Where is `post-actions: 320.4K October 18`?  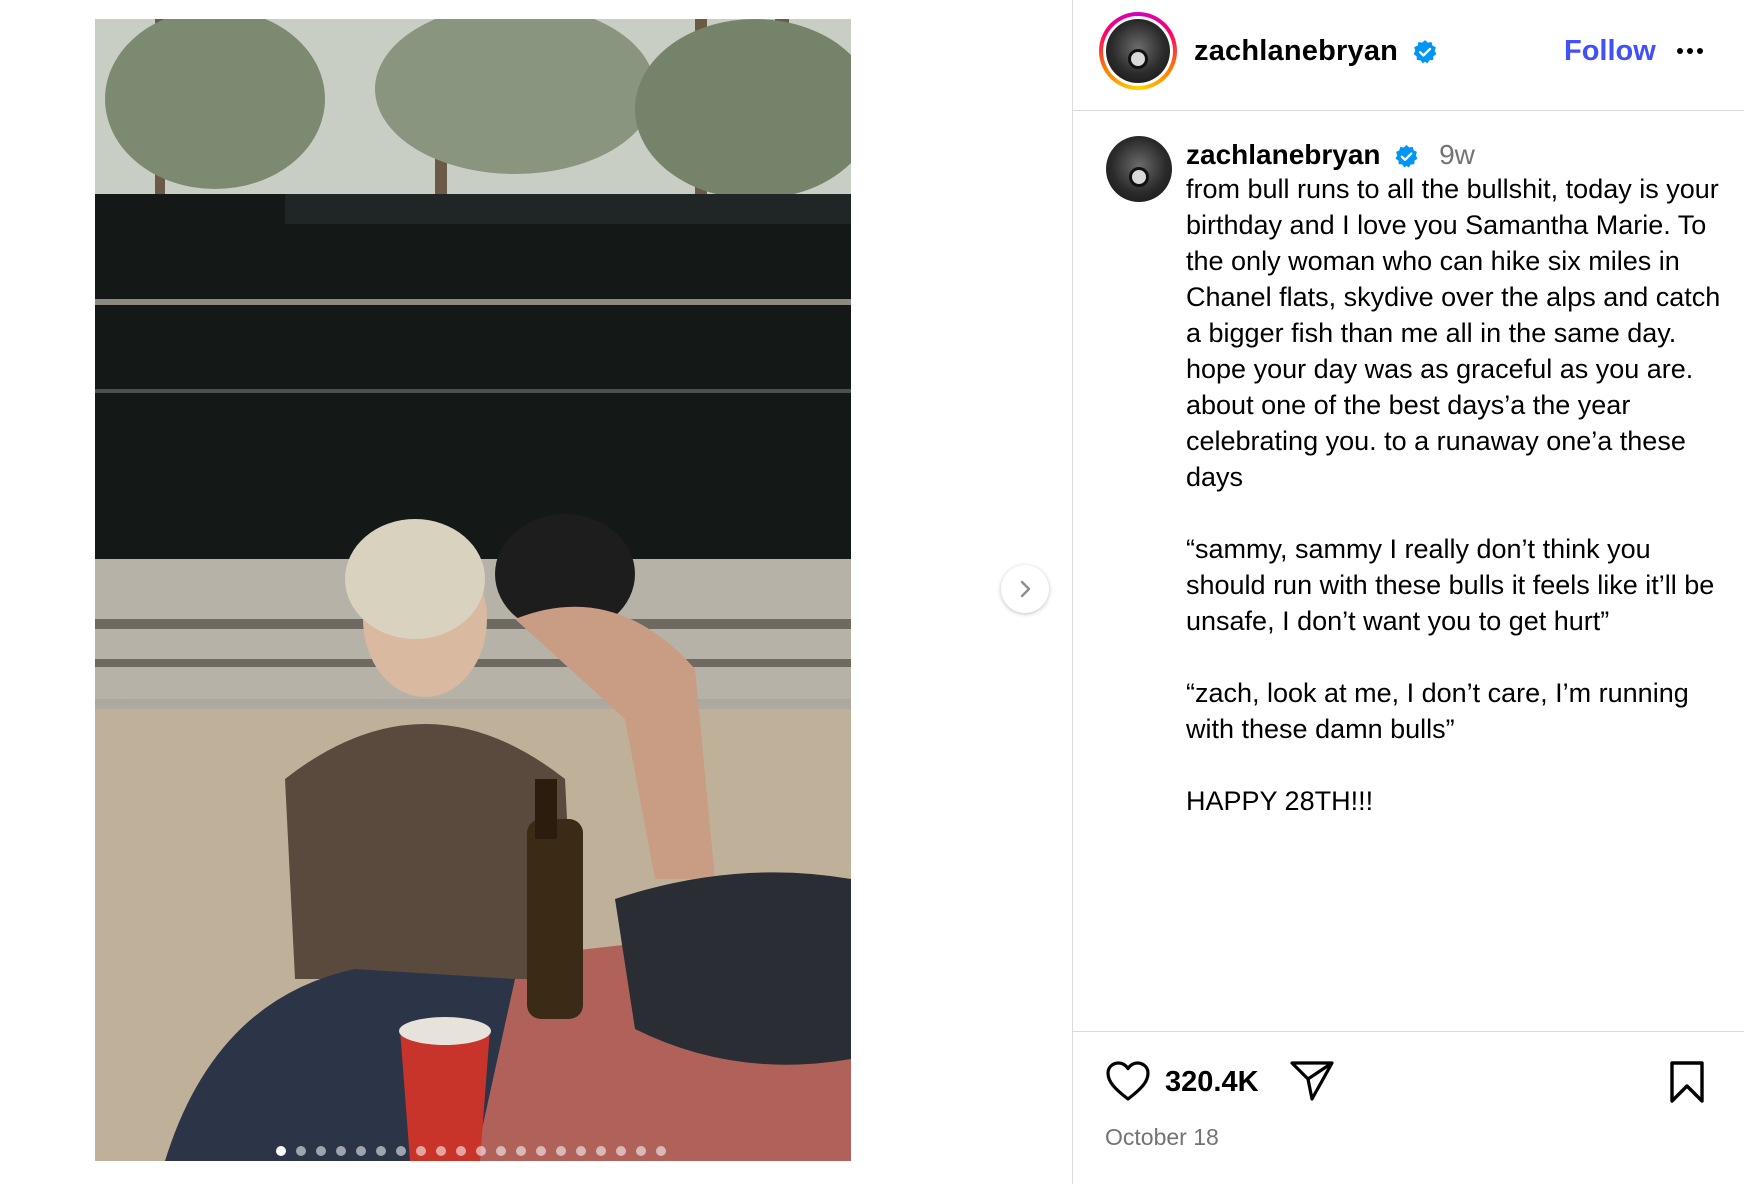
post-actions: 320.4K October 18 is located at coordinates (1408, 1107).